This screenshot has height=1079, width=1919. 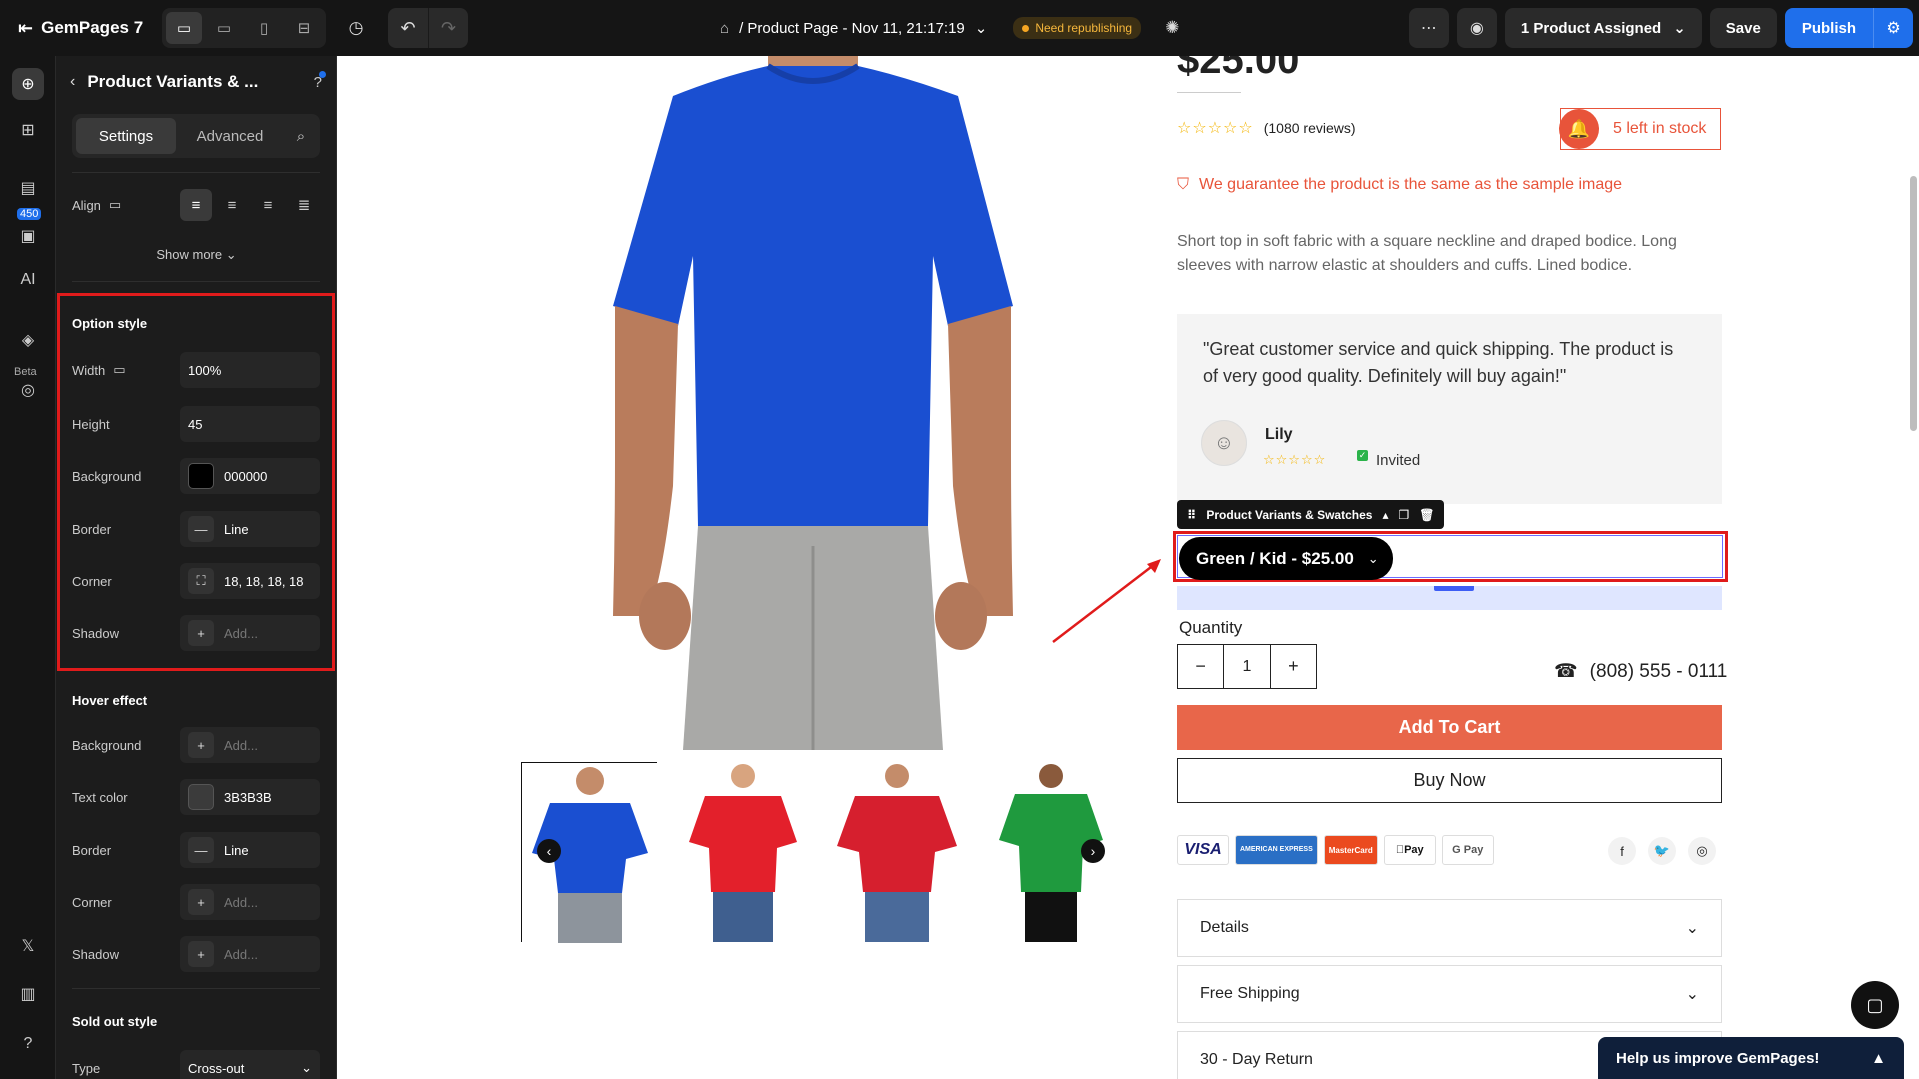 I want to click on help-icon: ?, so click(x=320, y=80).